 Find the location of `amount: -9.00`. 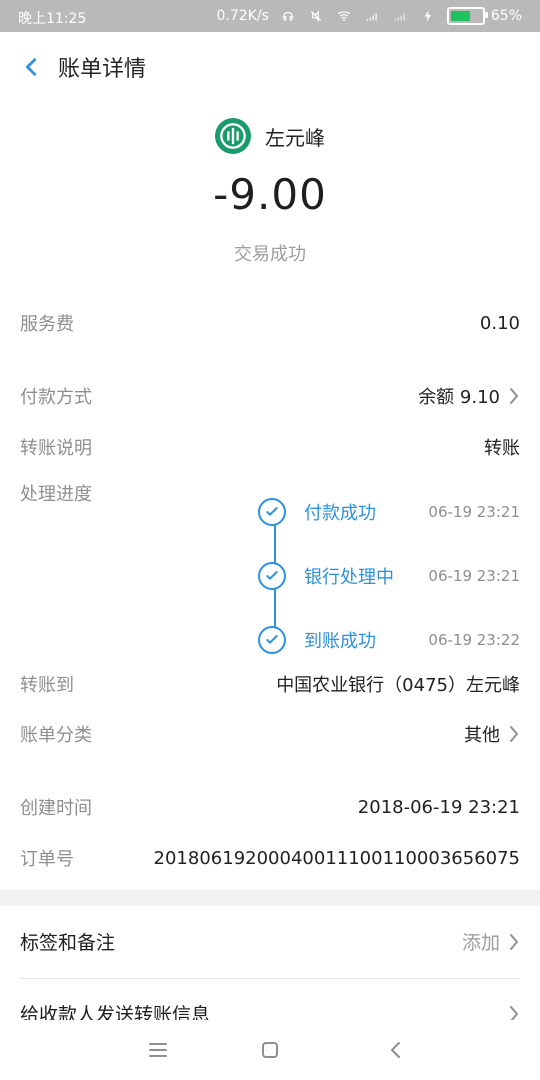

amount: -9.00 is located at coordinates (270, 194).